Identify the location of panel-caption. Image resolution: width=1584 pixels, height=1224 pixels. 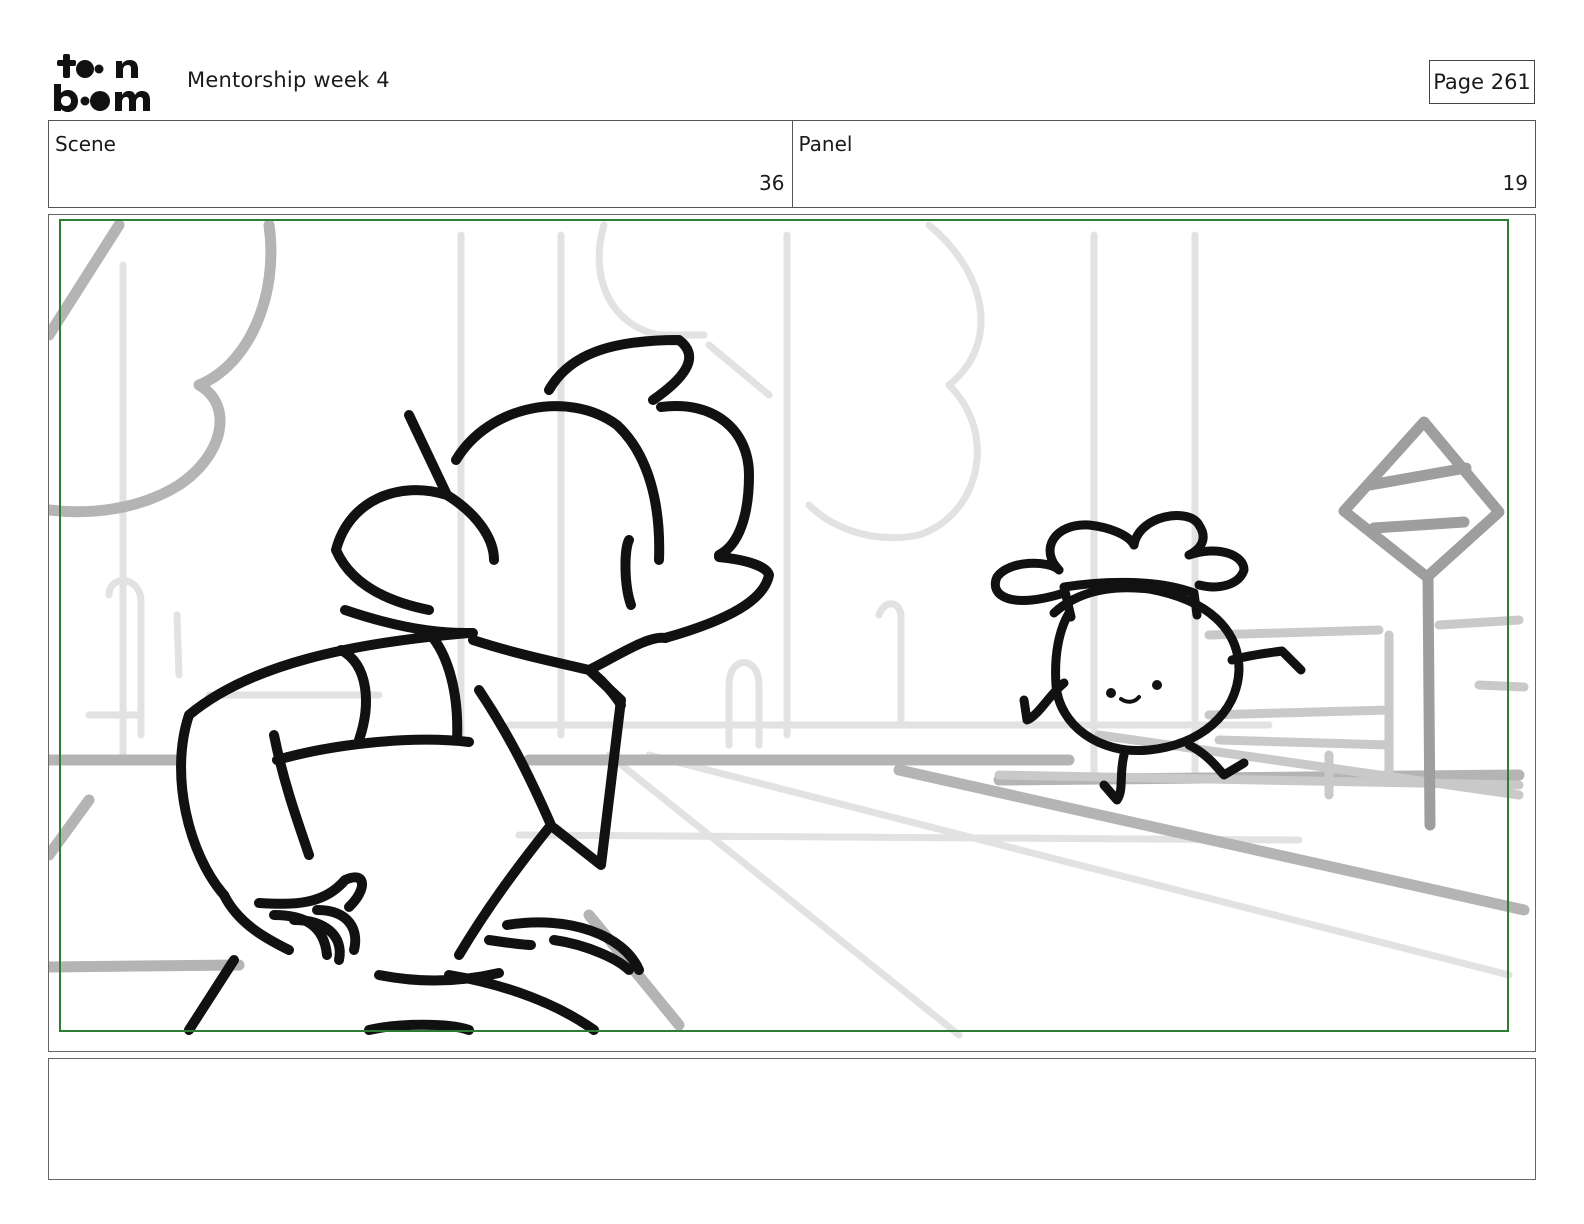
(792, 1119).